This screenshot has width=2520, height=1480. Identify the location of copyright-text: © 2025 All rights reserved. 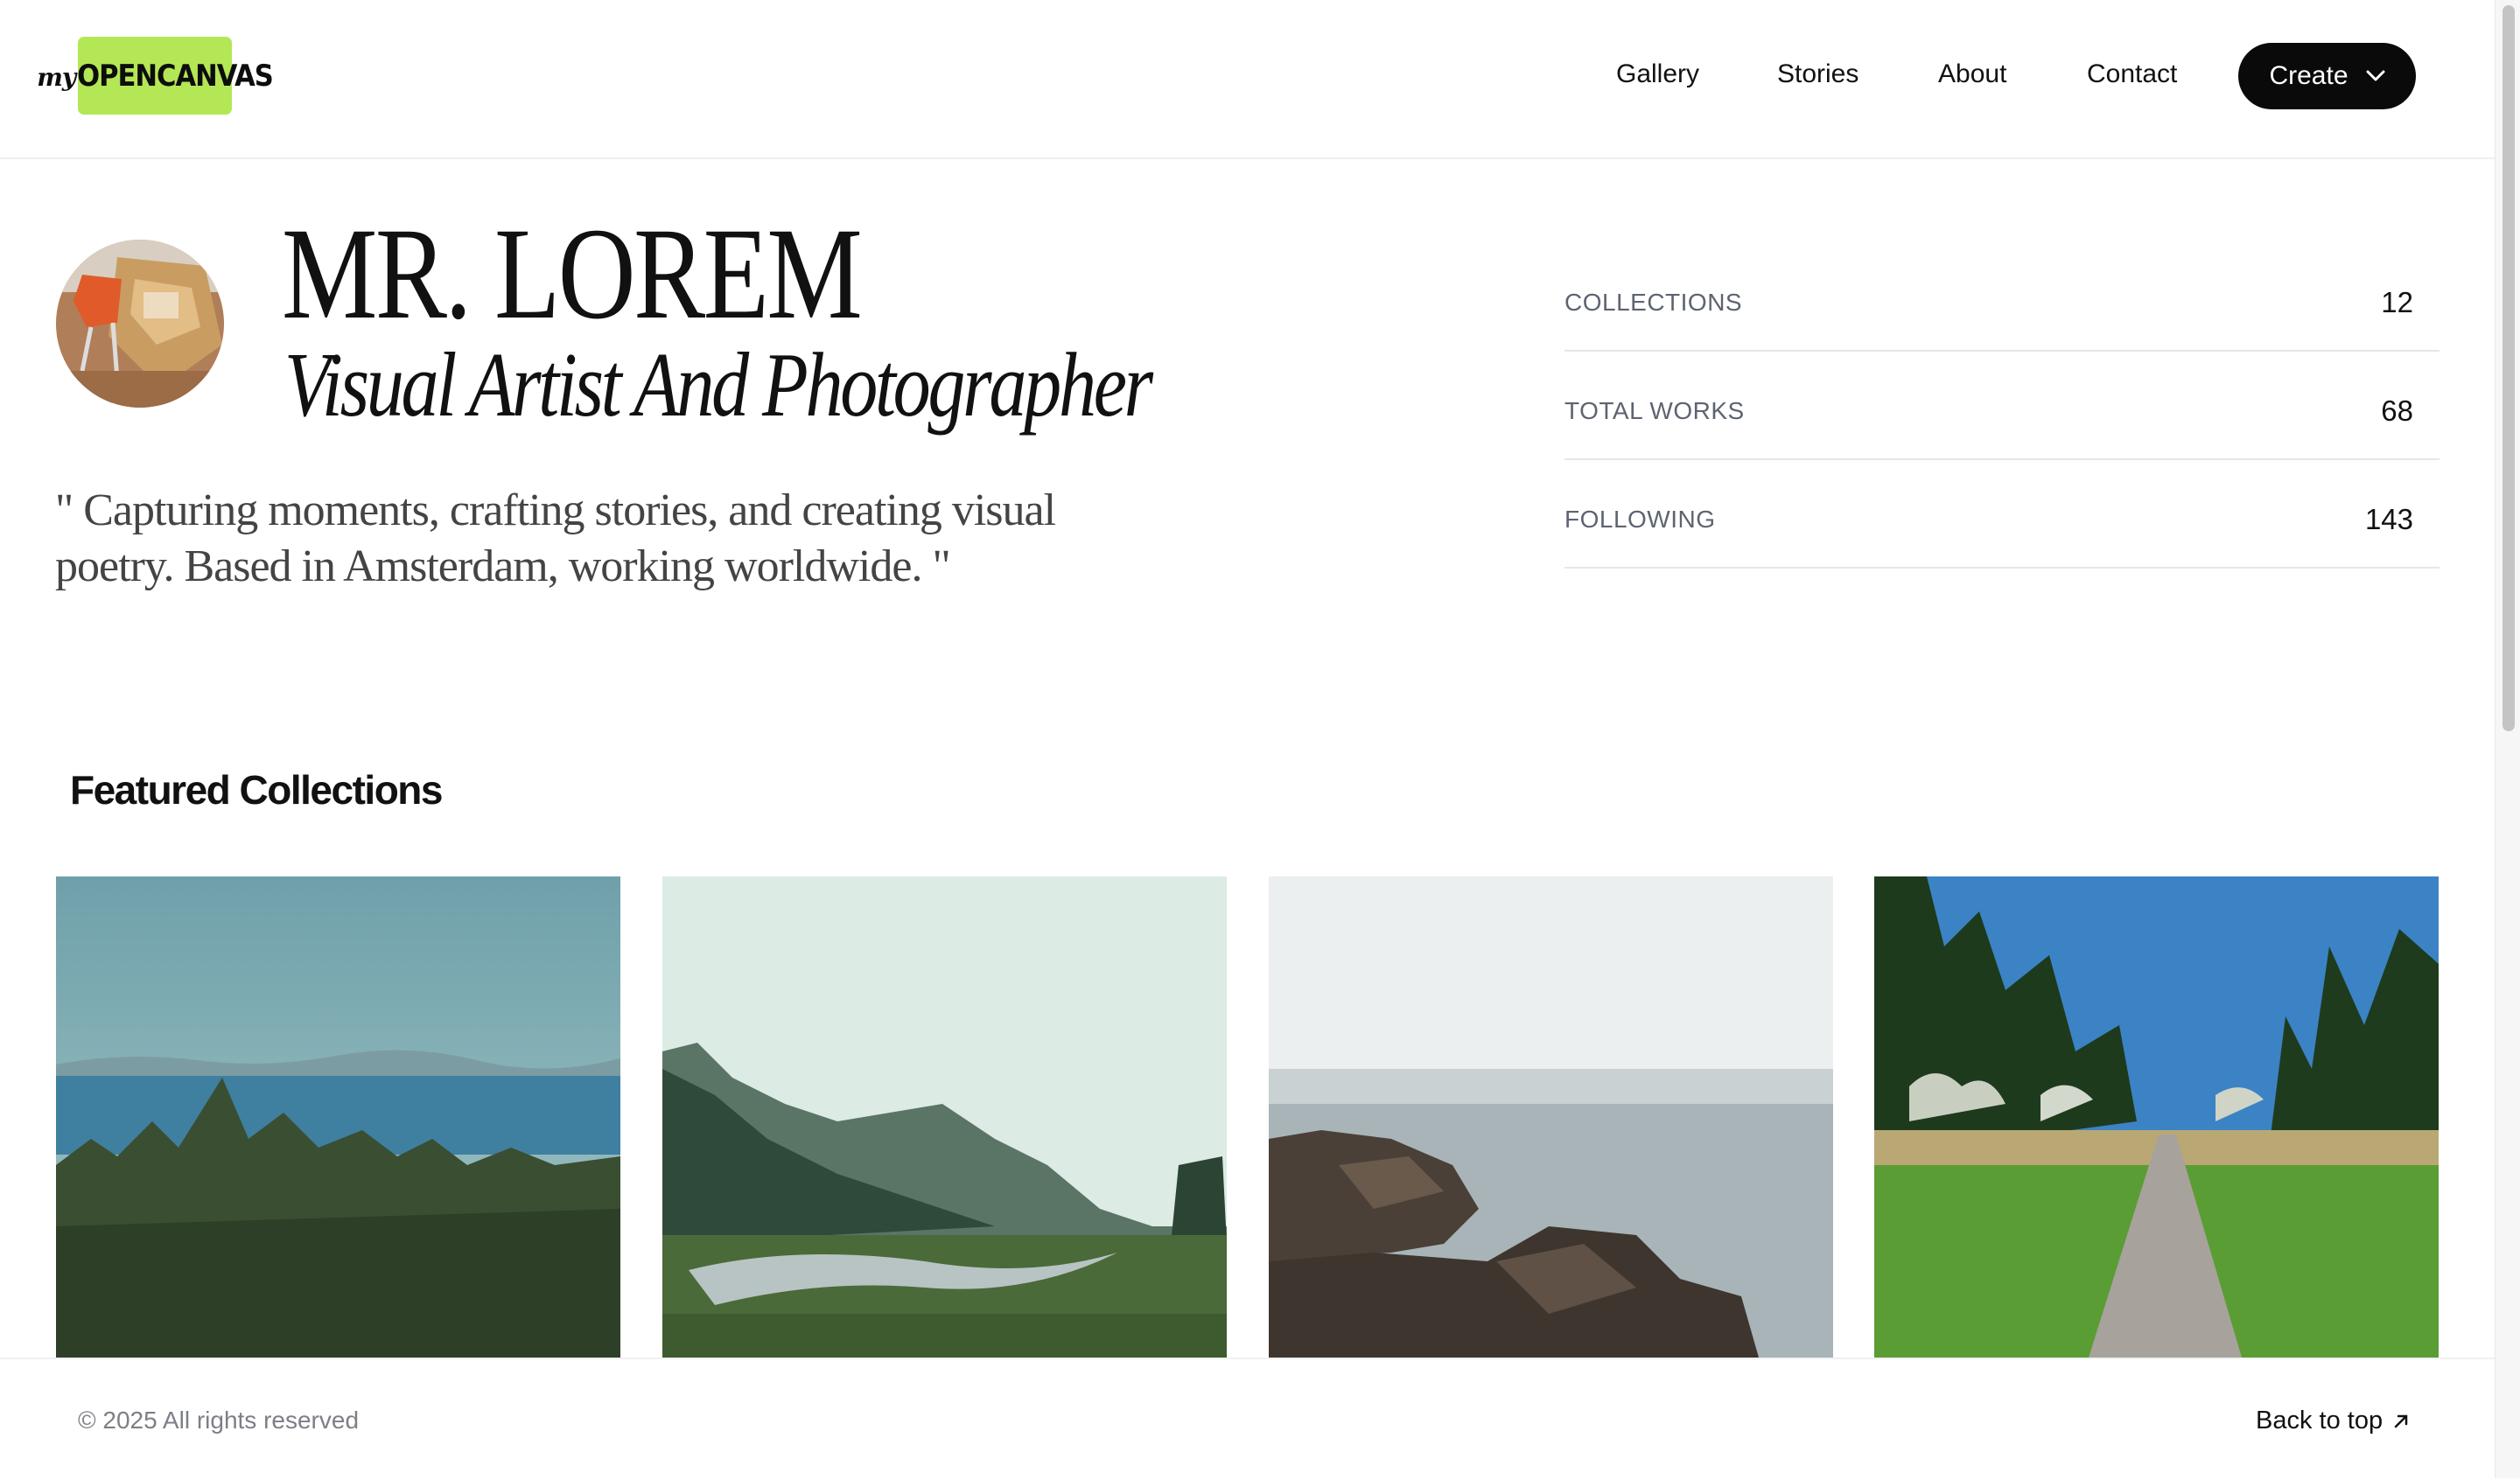
(219, 1421).